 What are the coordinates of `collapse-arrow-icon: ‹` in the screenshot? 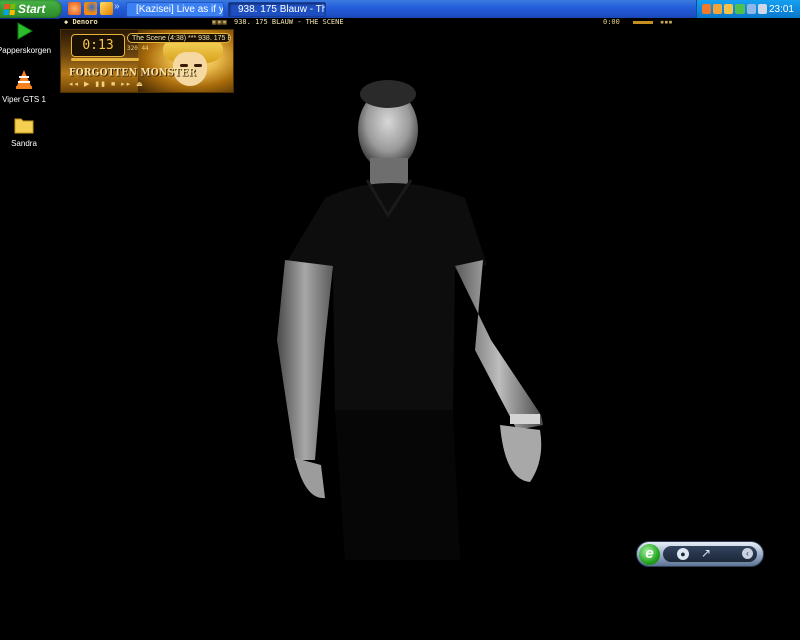 It's located at (747, 553).